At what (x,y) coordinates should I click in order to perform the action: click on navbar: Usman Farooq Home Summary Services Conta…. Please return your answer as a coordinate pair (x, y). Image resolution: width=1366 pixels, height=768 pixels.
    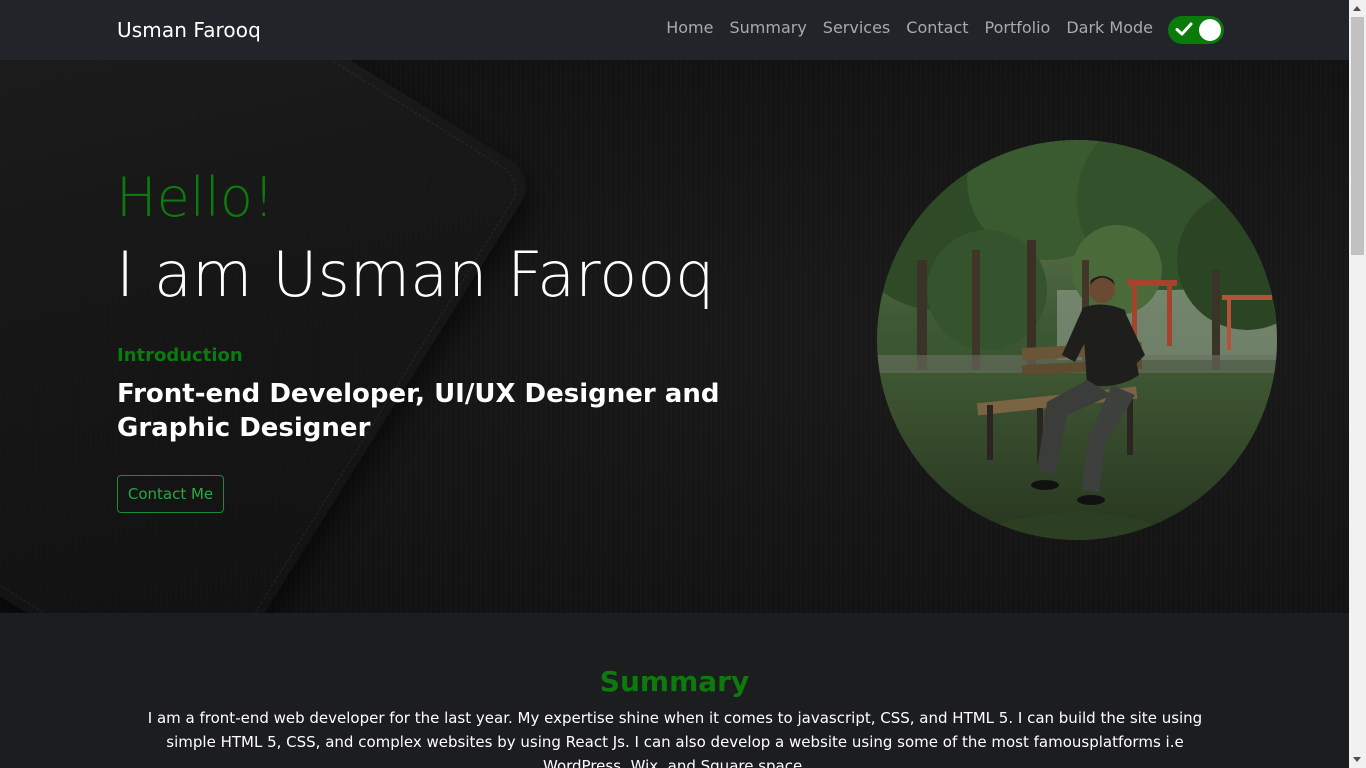
    Looking at the image, I should click on (674, 30).